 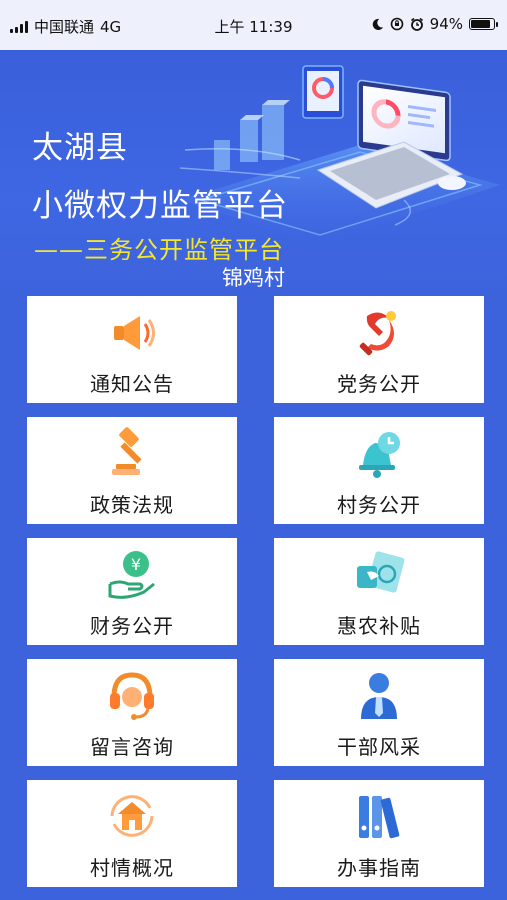 I want to click on menu-item-label: 财务公开, so click(x=132, y=626).